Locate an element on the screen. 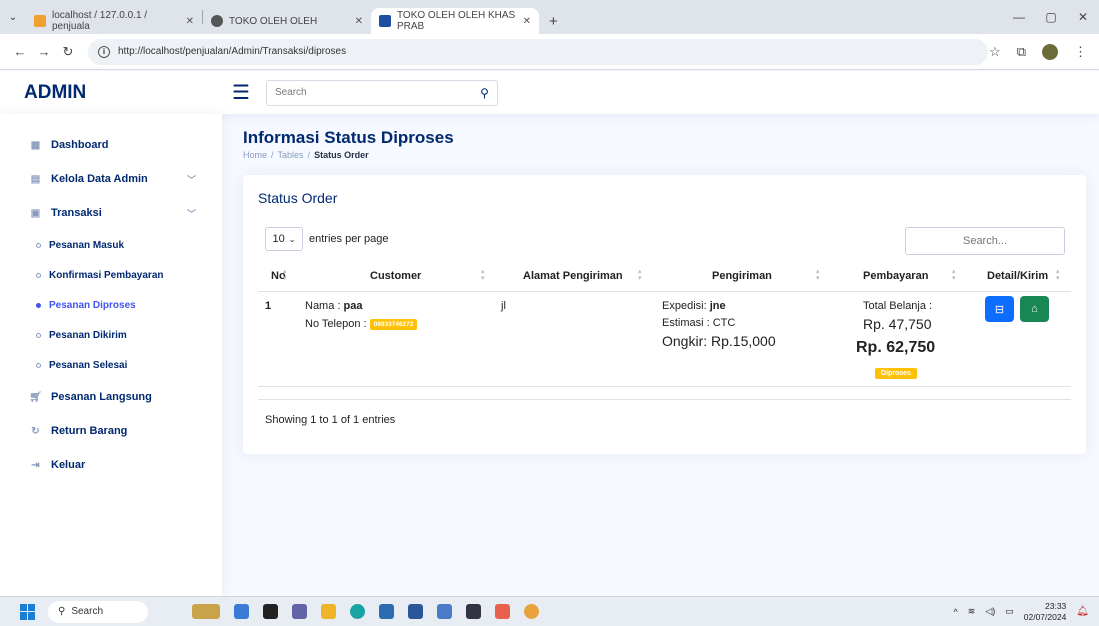 Image resolution: width=1099 pixels, height=626 pixels. site-logo-icon is located at coordinates (385, 21).